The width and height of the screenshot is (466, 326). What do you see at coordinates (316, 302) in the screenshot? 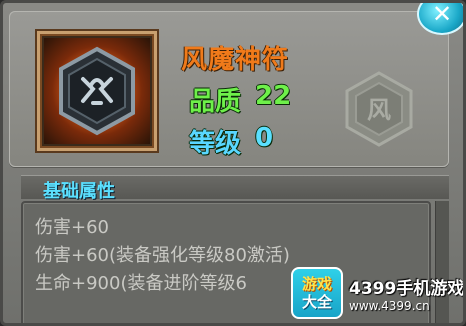
I see `watermark-logo-bottom: 大全` at bounding box center [316, 302].